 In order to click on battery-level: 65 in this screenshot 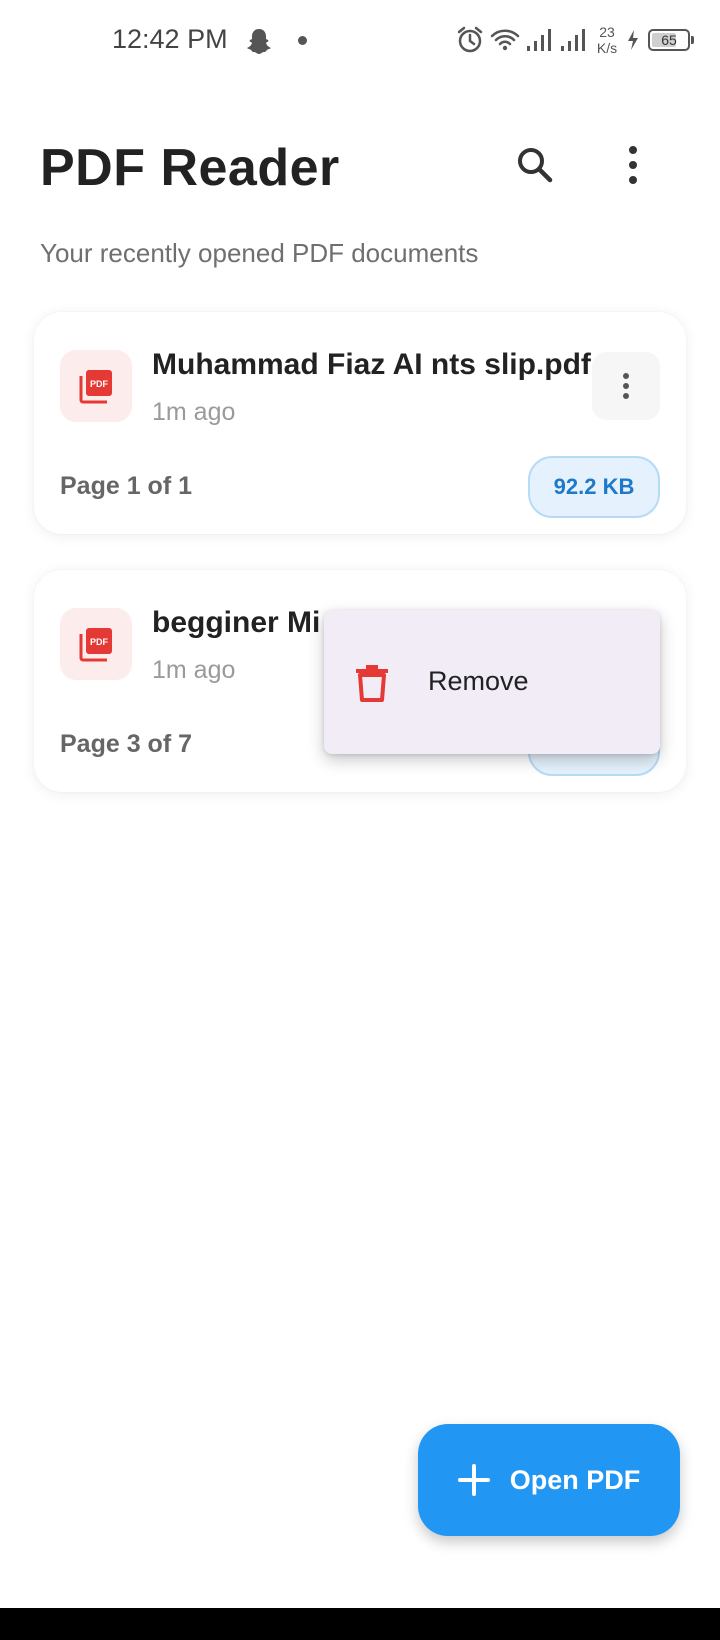, I will do `click(669, 40)`.